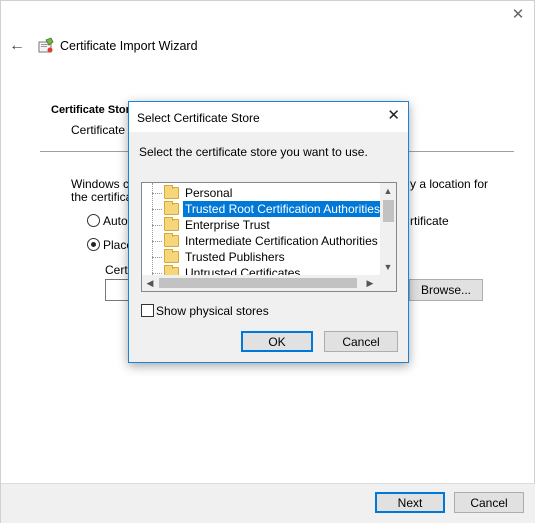 The height and width of the screenshot is (523, 535). I want to click on tree-item: Intermediate Certification Authorities, so click(261, 241).